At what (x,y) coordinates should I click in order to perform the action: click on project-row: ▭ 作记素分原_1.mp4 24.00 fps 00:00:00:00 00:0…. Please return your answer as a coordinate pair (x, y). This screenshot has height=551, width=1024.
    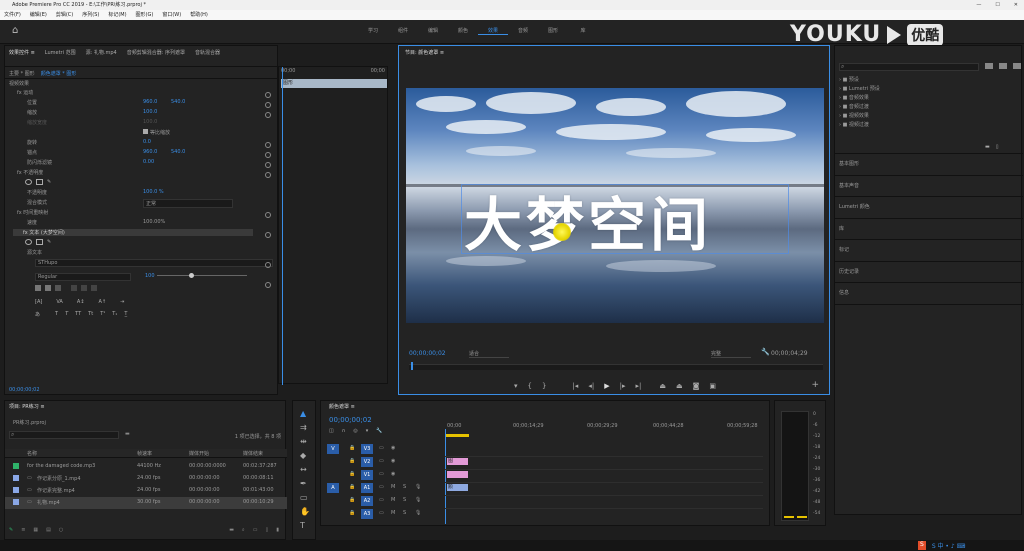
    Looking at the image, I should click on (146, 479).